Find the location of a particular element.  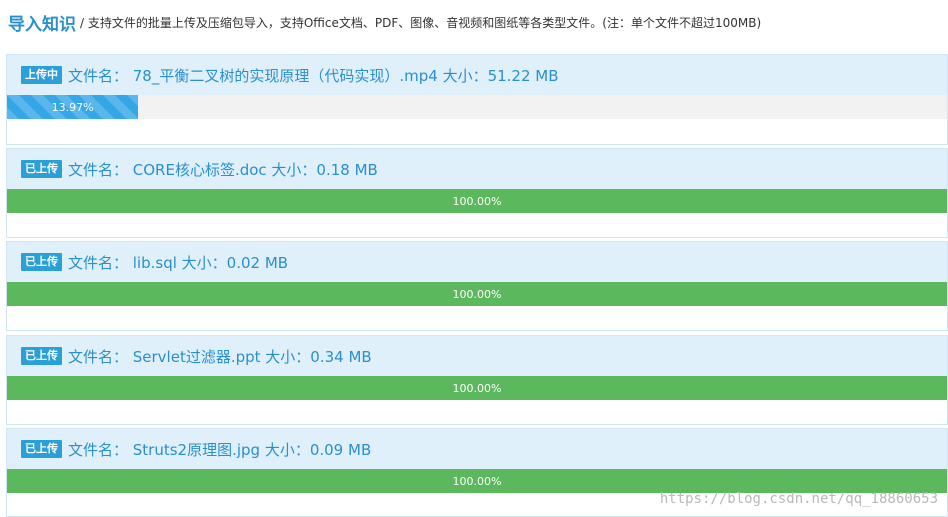

file-info: 文件名： lib.sql 大小：0.02 MB is located at coordinates (178, 262).